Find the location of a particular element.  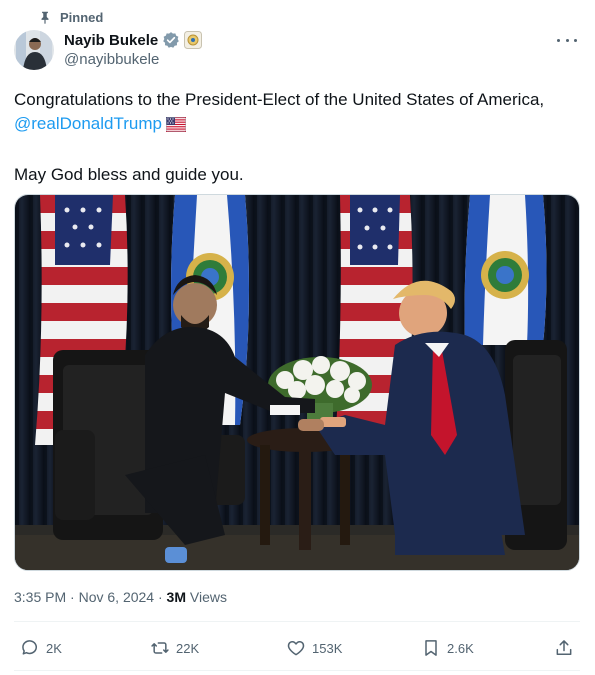

government-seal-icon is located at coordinates (193, 40).